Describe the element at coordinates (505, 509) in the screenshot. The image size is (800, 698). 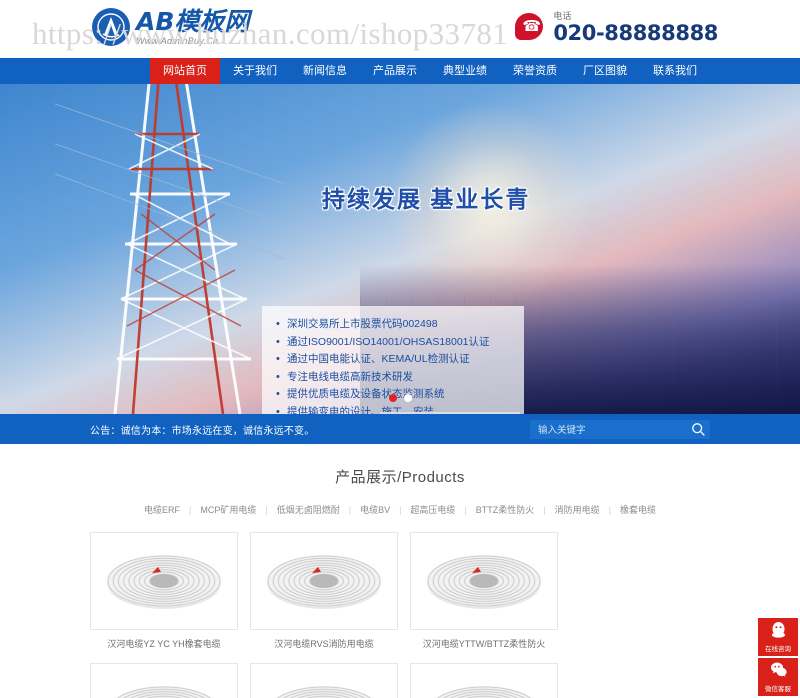
I see `product-category-6: BTTZ柔性防火` at that location.